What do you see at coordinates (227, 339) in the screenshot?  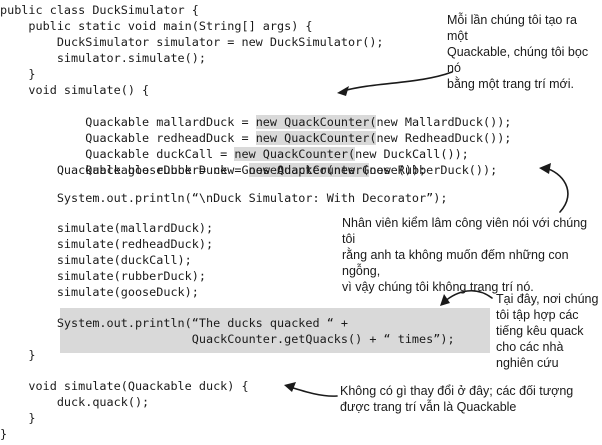 I see `code-line: QuackCounter.getQuacks() + “ times”);` at bounding box center [227, 339].